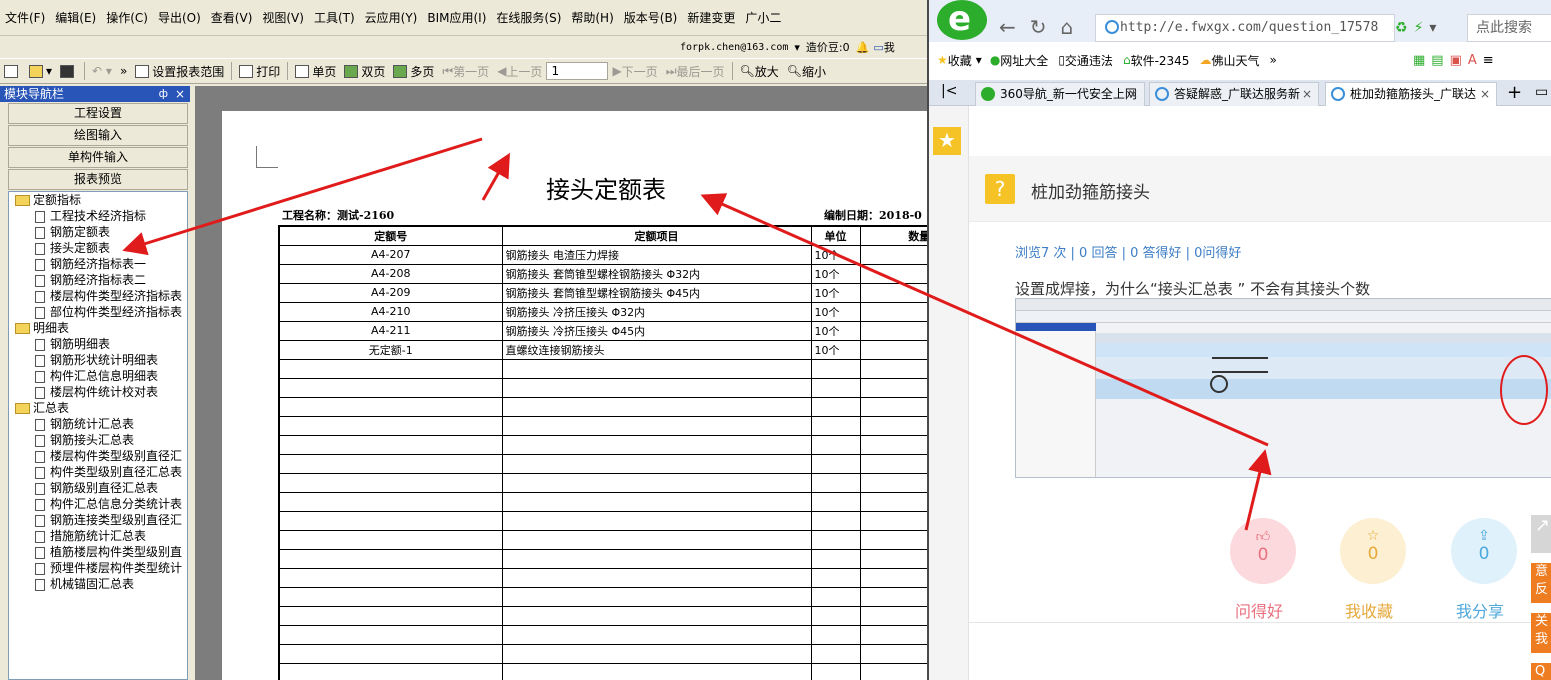  What do you see at coordinates (889, 47) in the screenshot?
I see `me-label: 我` at bounding box center [889, 47].